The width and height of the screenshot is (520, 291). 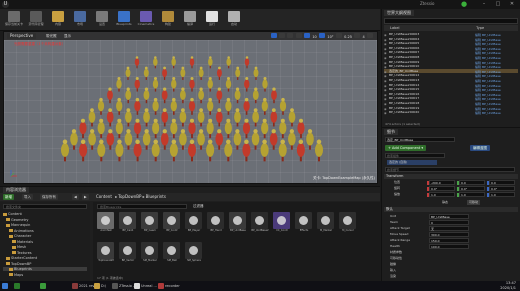 What do you see at coordinates (150, 225) in the screenshot?
I see `asset-tile: BP_Ceam` at bounding box center [150, 225].